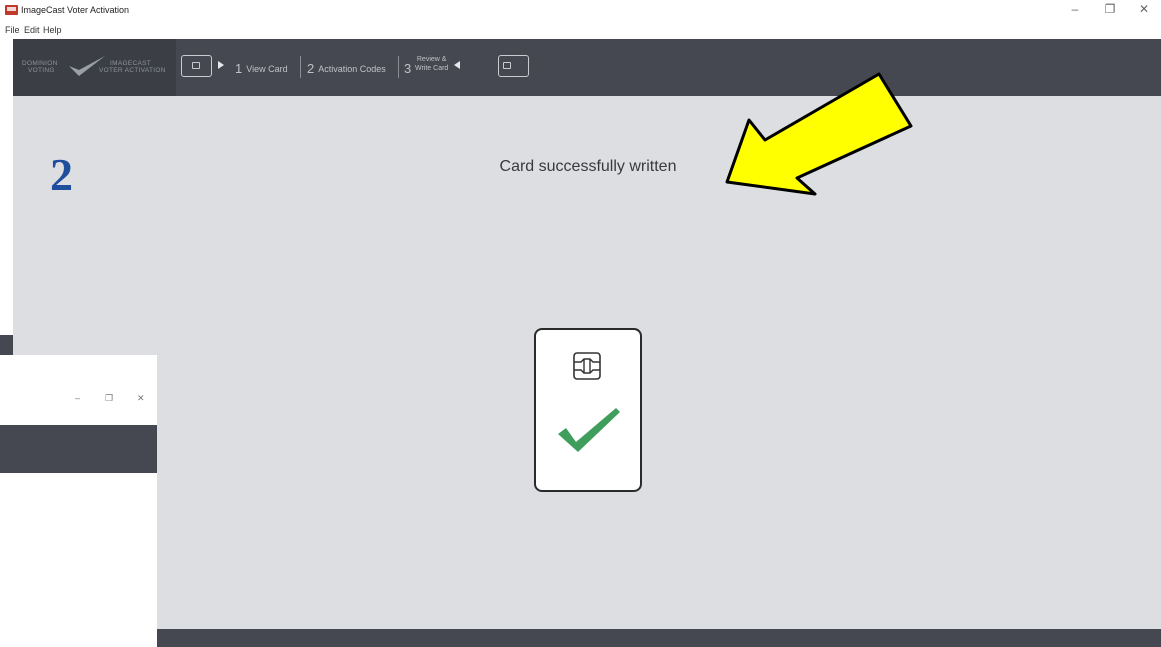 The width and height of the screenshot is (1161, 647). I want to click on background-window-controls: – ❐ ✕, so click(78, 398).